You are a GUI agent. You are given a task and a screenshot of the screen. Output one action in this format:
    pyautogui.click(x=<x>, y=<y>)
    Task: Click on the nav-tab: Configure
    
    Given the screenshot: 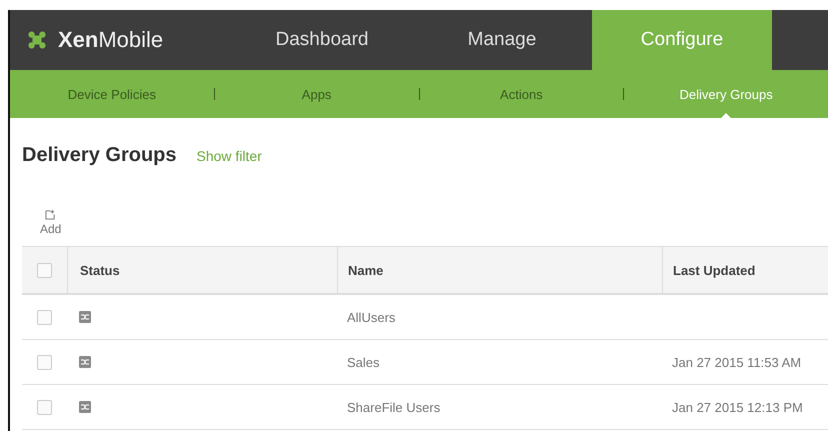 What is the action you would take?
    pyautogui.click(x=682, y=40)
    